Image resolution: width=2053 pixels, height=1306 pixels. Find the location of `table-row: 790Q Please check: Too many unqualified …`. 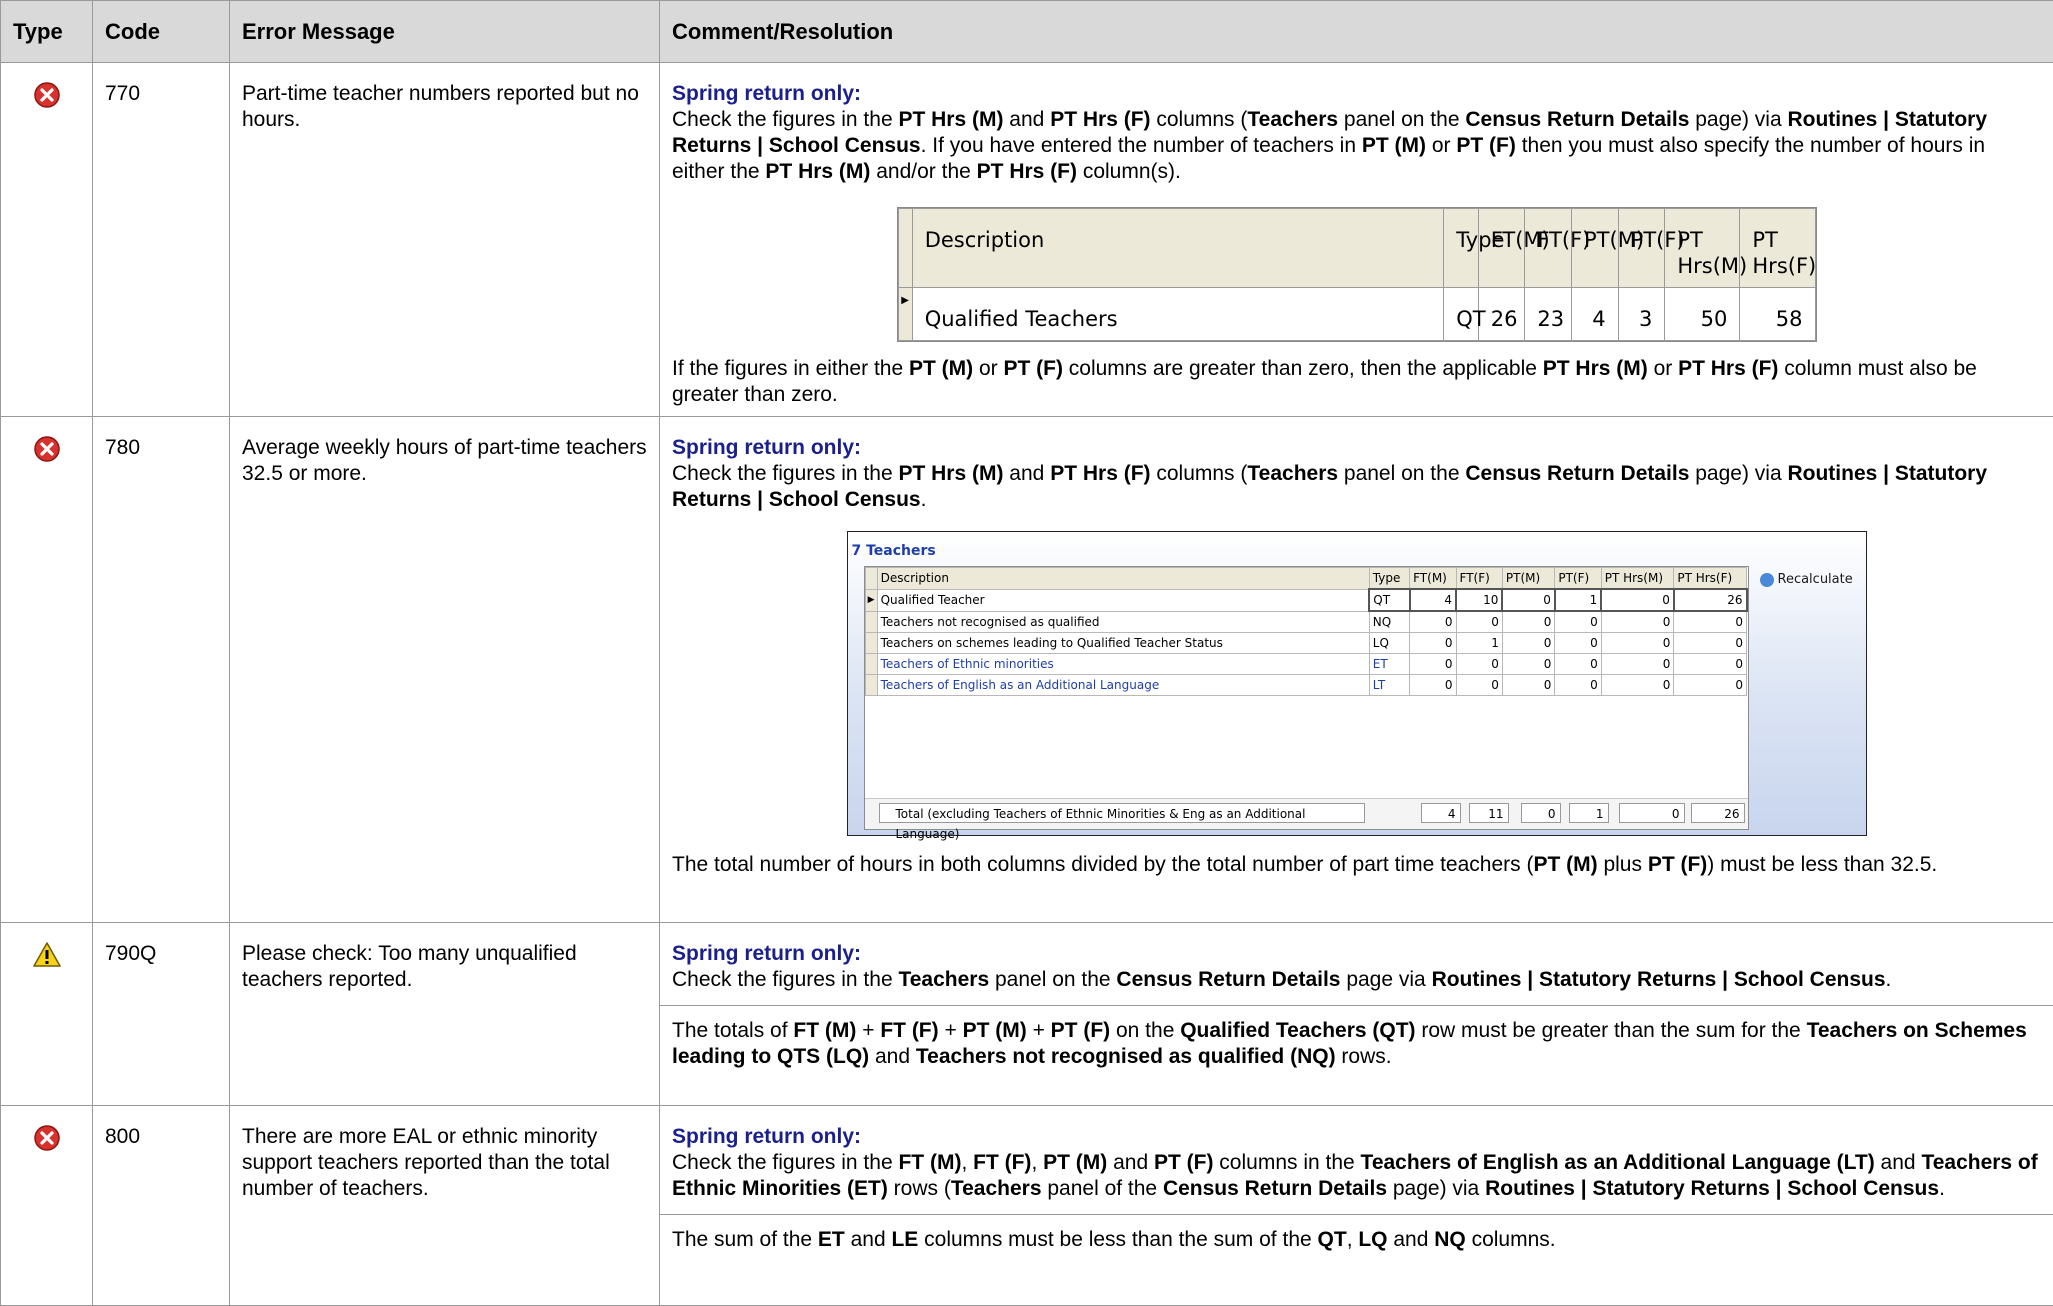

table-row: 790Q Please check: Too many unqualified … is located at coordinates (1027, 1014).